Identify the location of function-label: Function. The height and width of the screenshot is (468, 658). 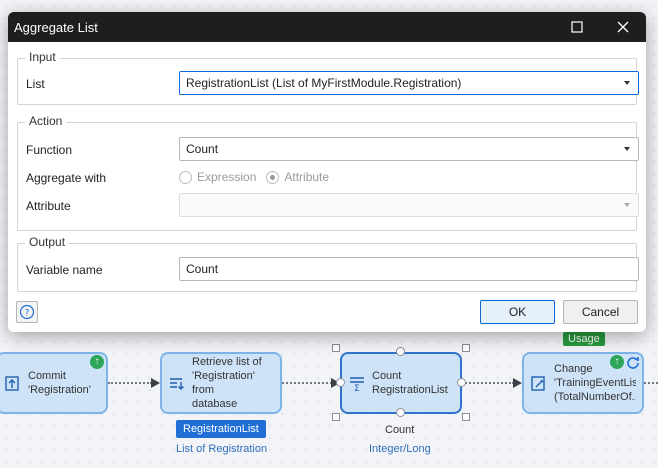
(49, 150).